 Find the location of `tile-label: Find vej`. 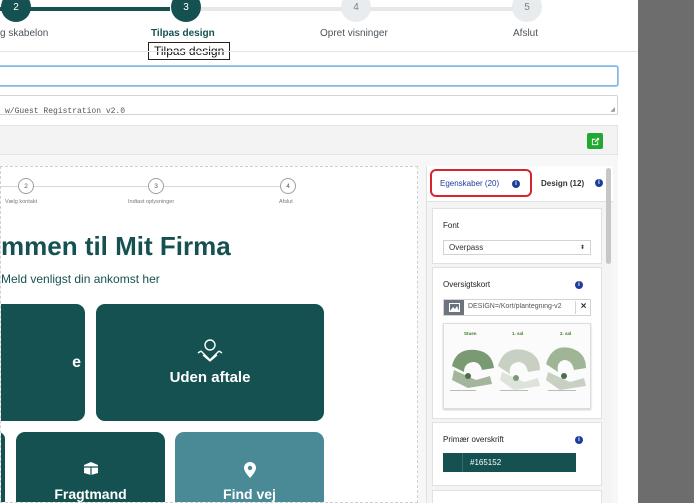

tile-label: Find vej is located at coordinates (249, 494).